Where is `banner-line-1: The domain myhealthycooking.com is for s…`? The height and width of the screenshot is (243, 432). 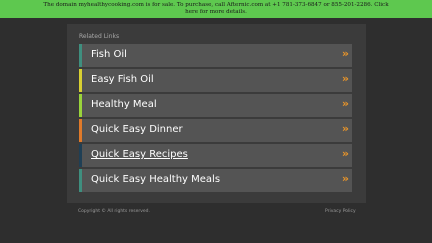 banner-line-1: The domain myhealthycooking.com is for s… is located at coordinates (216, 5).